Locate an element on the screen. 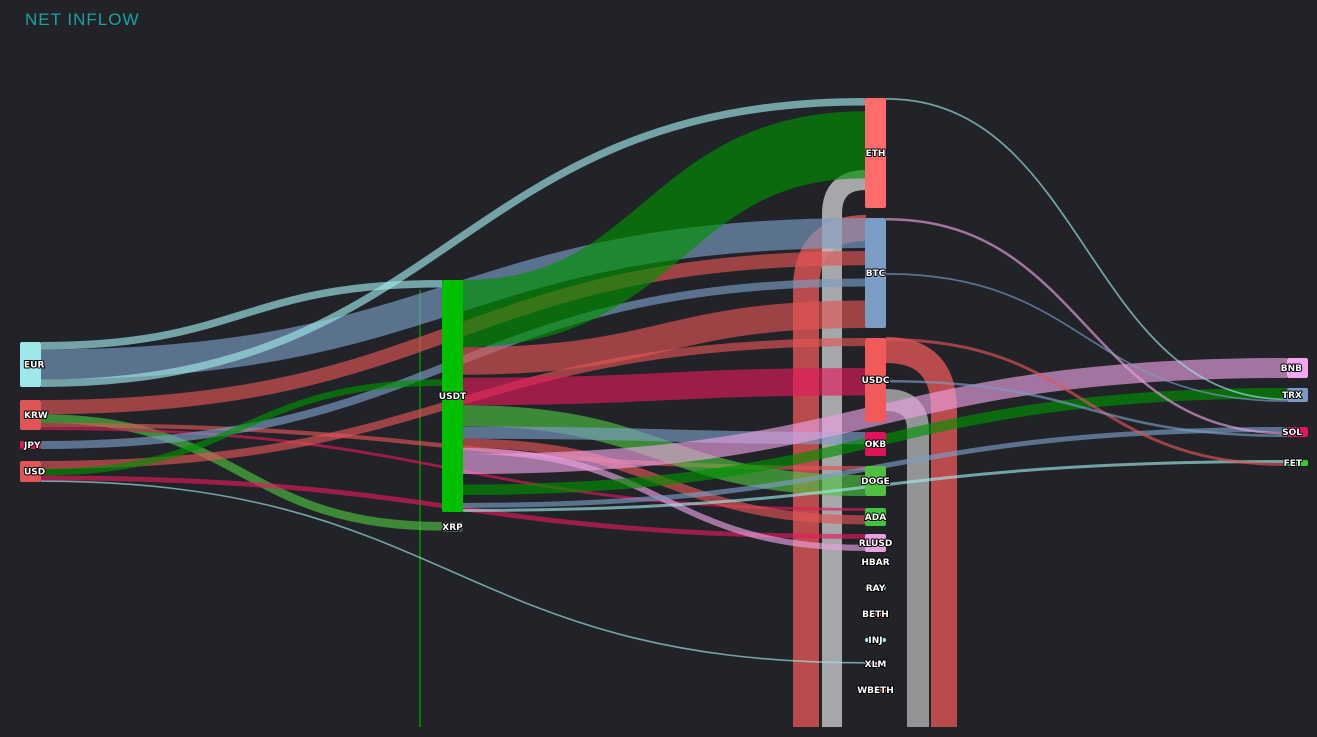  node-label-sol: SOL is located at coordinates (1292, 433).